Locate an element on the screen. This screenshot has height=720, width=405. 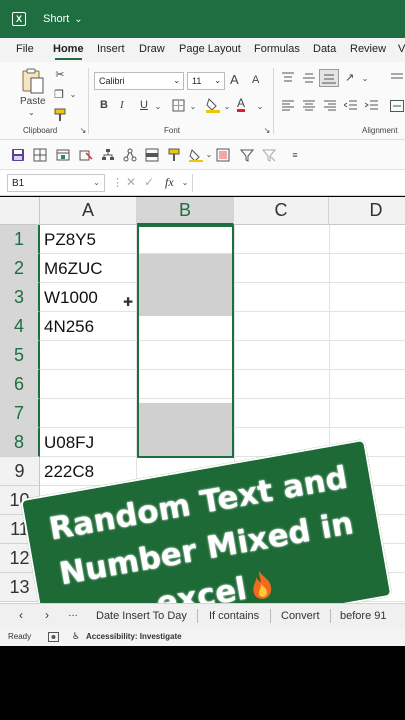
tab-home: Home is located at coordinates (68, 51).